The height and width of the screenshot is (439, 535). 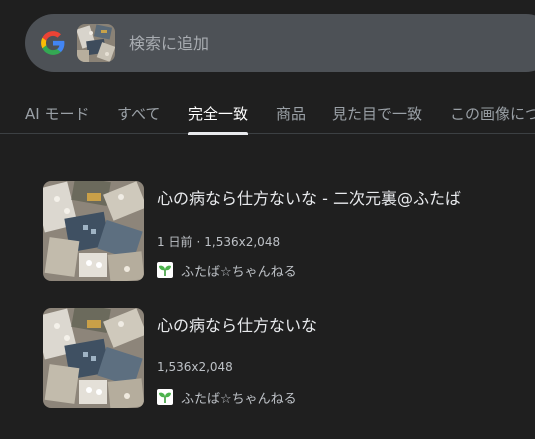 I want to click on tab-visual-matches: 見た目で一致, so click(x=377, y=118).